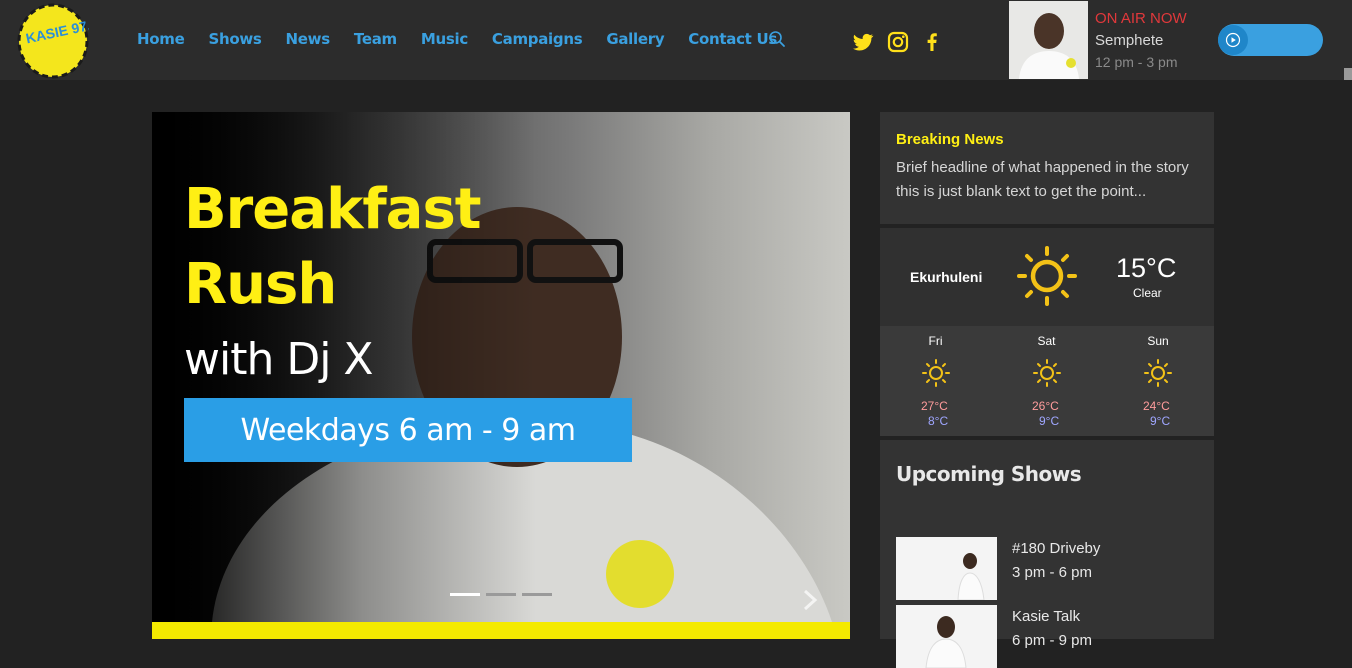  Describe the element at coordinates (863, 42) in the screenshot. I see `twitter-icon` at that location.